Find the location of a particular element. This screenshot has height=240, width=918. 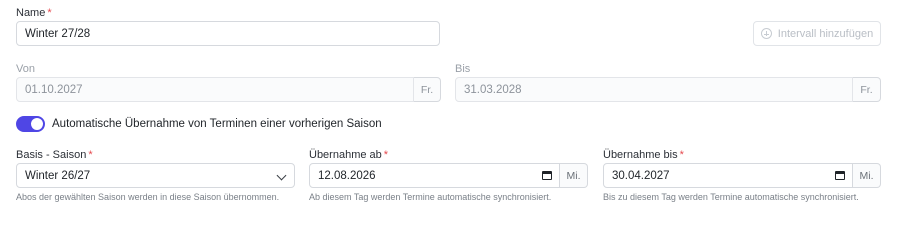

uebernahme-ab-input: 12.08.2026 is located at coordinates (434, 175).